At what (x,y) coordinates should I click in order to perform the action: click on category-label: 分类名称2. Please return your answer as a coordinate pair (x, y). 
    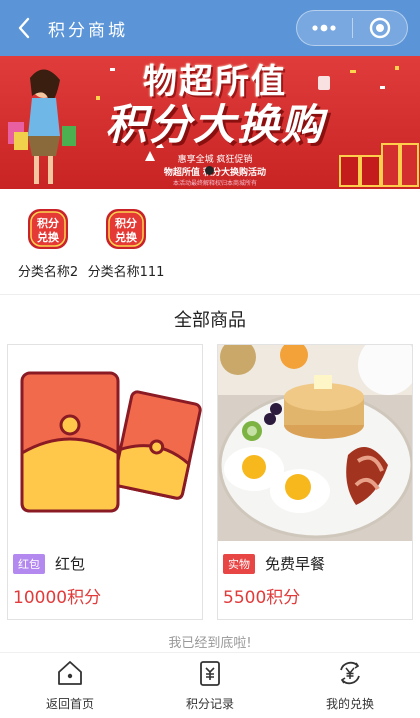
    Looking at the image, I should click on (48, 272).